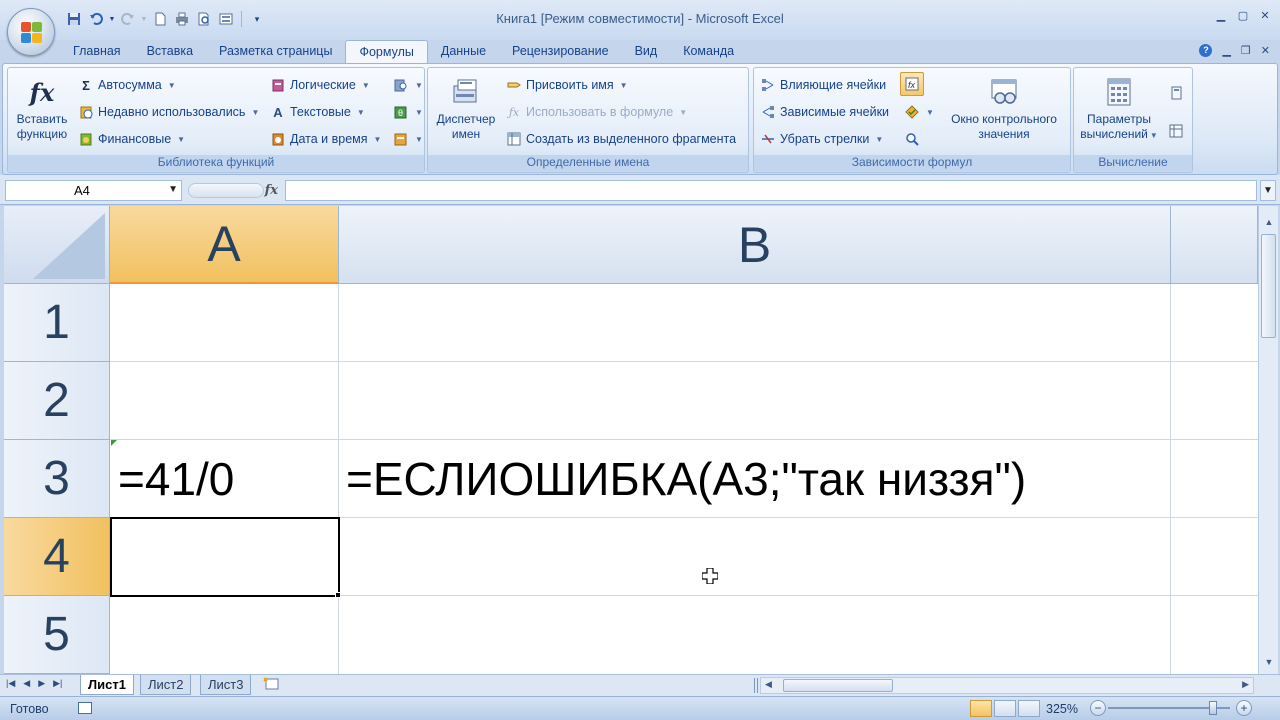  What do you see at coordinates (1007, 685) in the screenshot?
I see `horizontal-scrollbar: ◀ ▶` at bounding box center [1007, 685].